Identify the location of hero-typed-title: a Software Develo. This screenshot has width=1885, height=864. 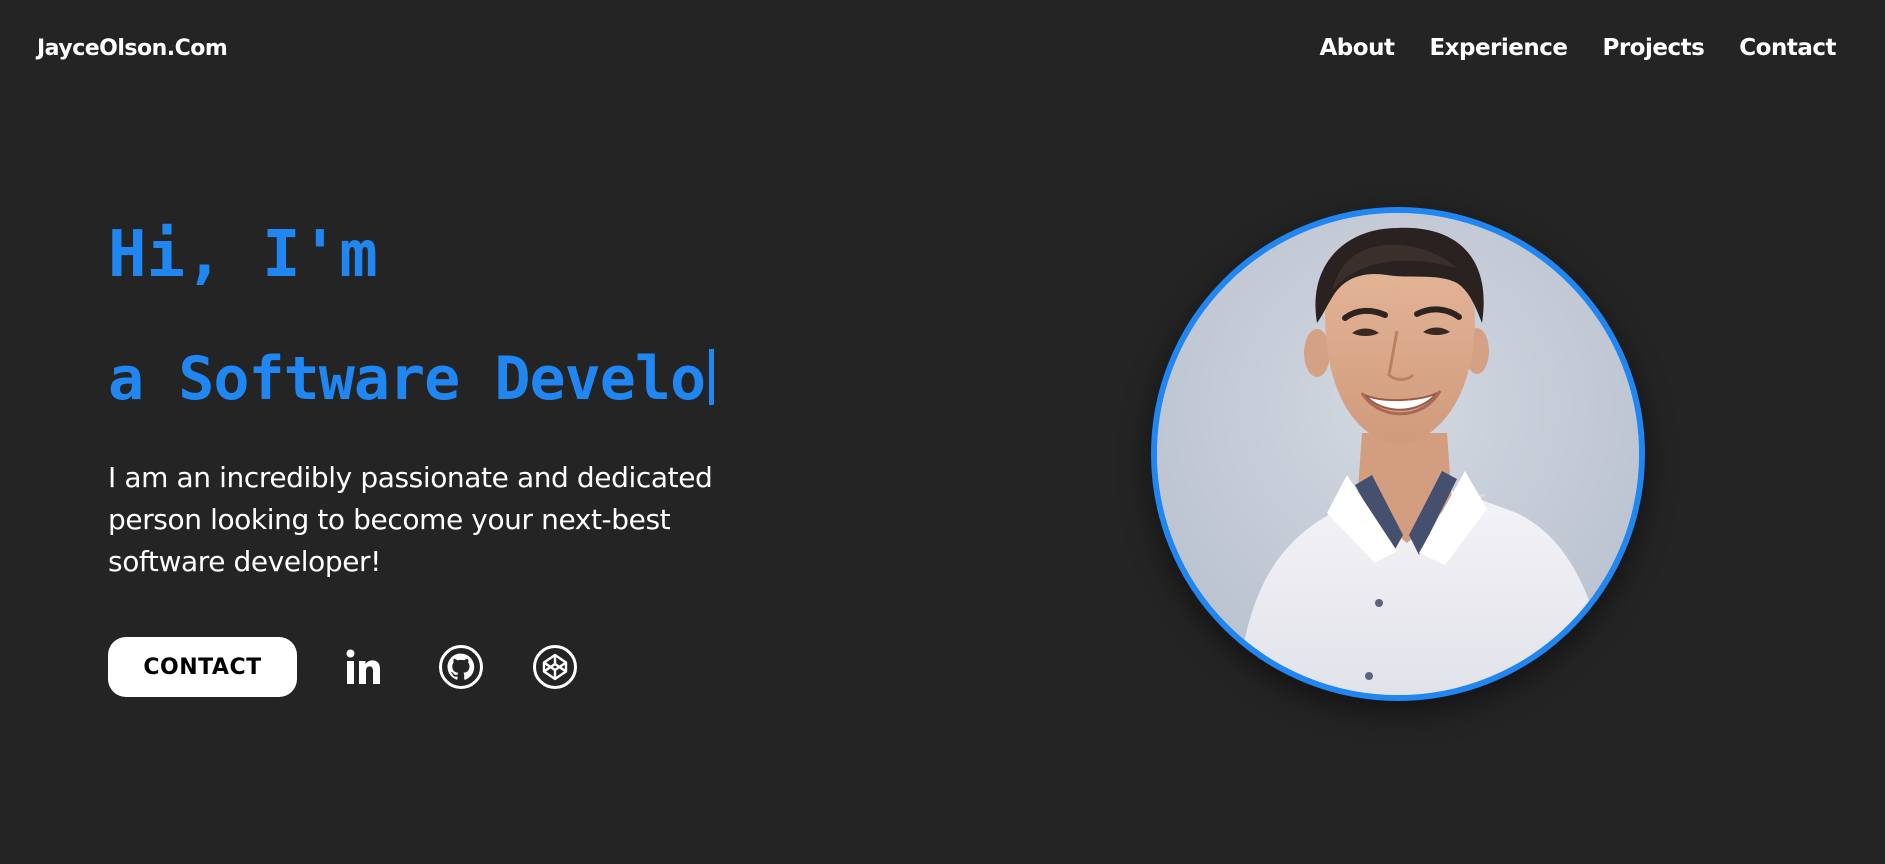
(438, 379).